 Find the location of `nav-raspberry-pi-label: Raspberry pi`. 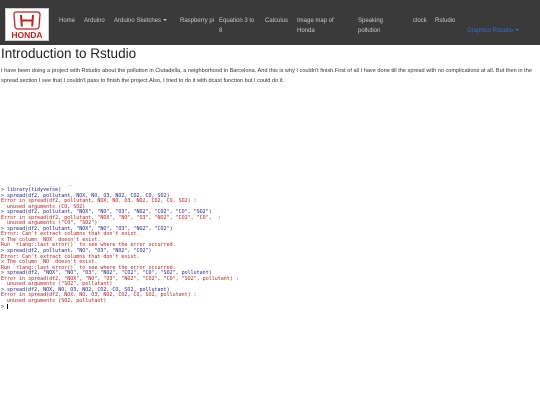

nav-raspberry-pi-label: Raspberry pi is located at coordinates (197, 21).